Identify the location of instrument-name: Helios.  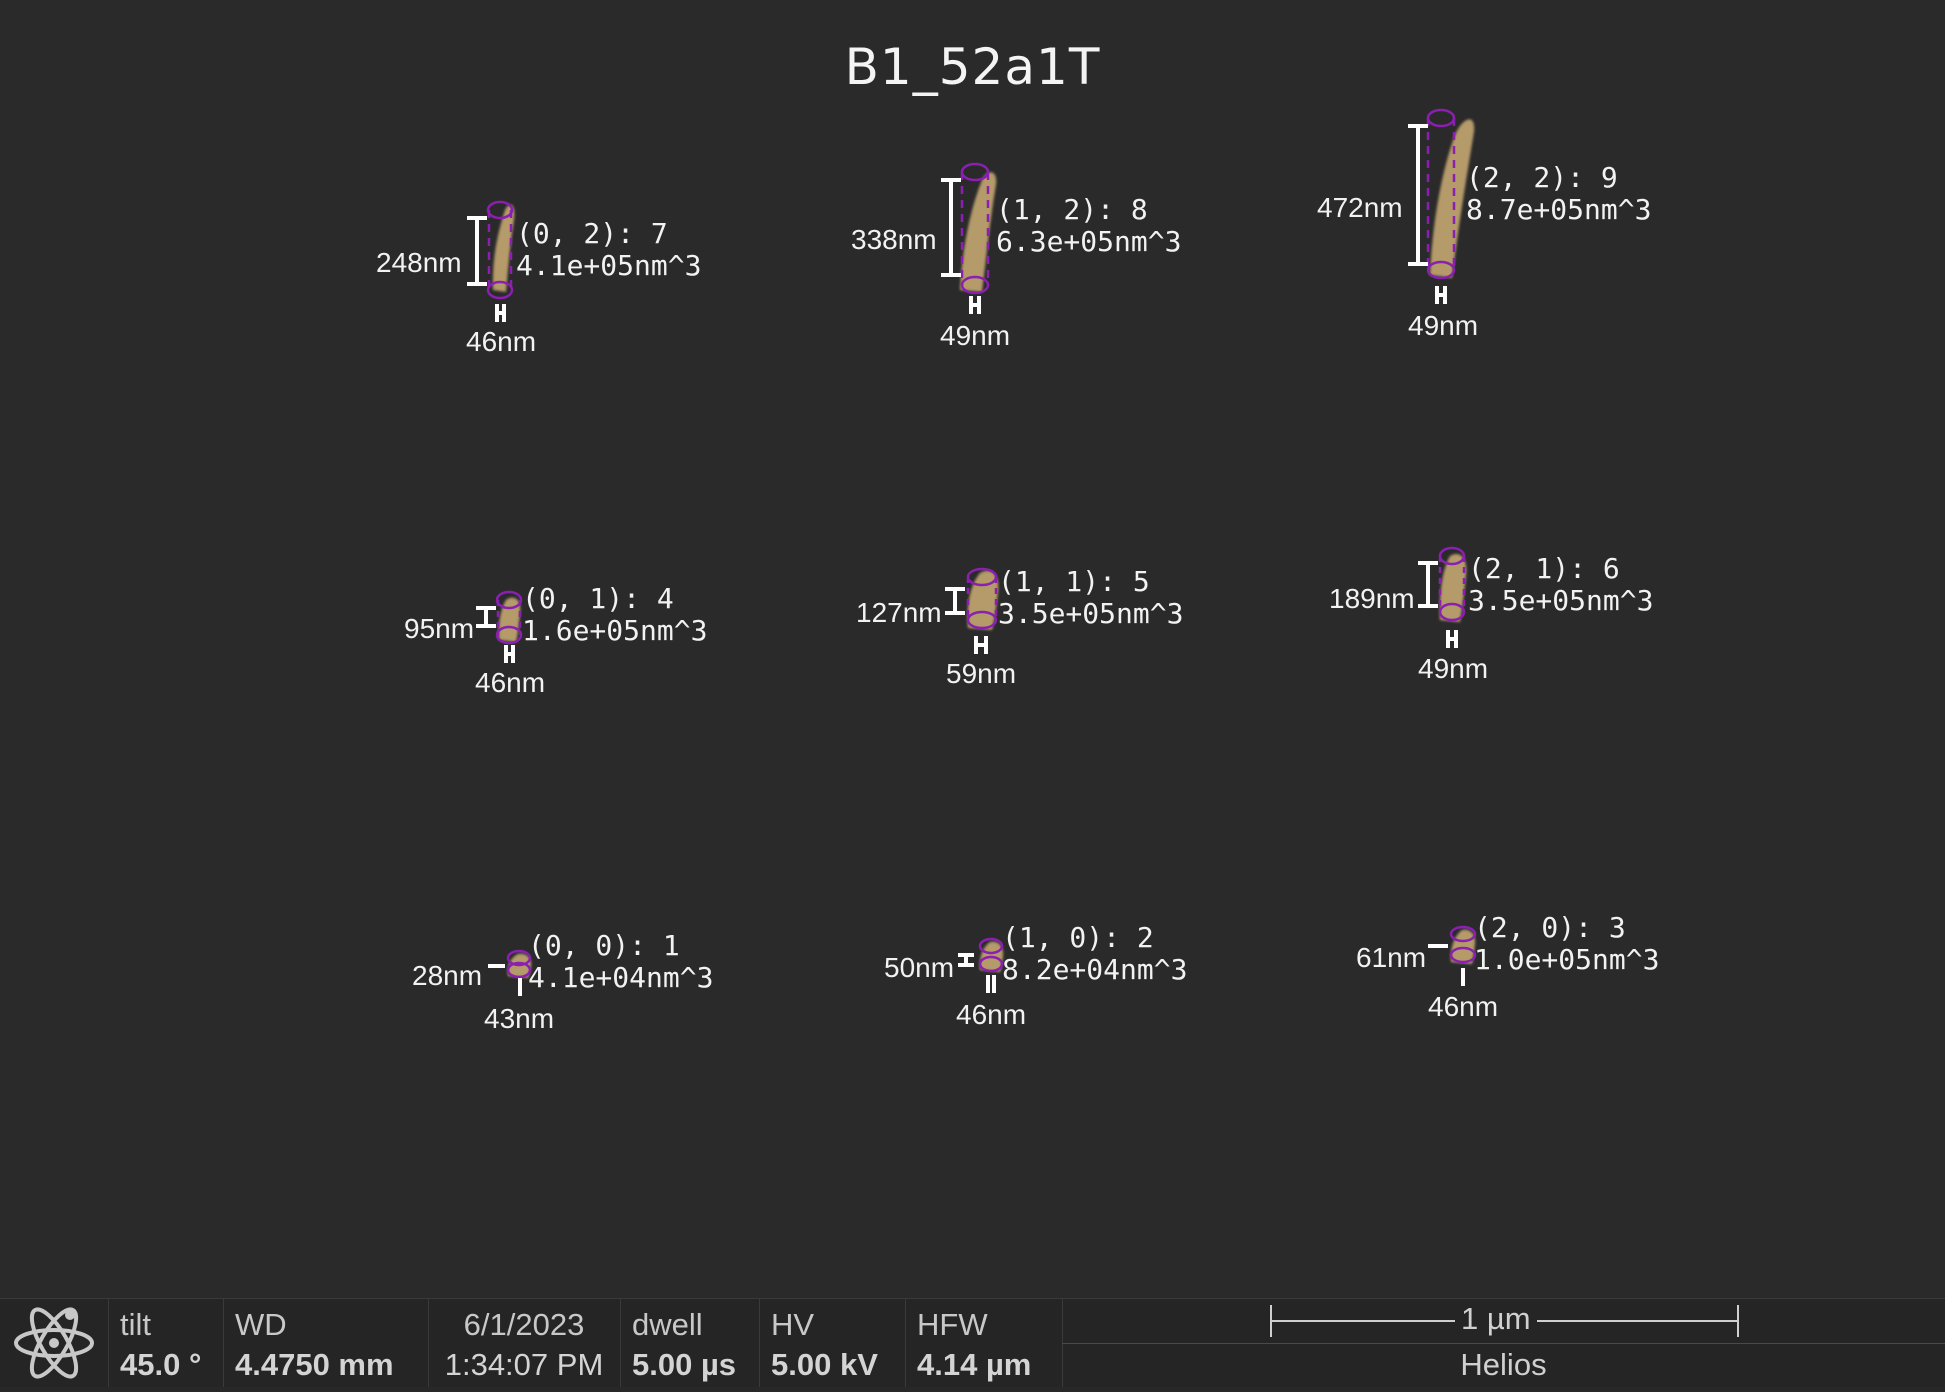
(1503, 1364).